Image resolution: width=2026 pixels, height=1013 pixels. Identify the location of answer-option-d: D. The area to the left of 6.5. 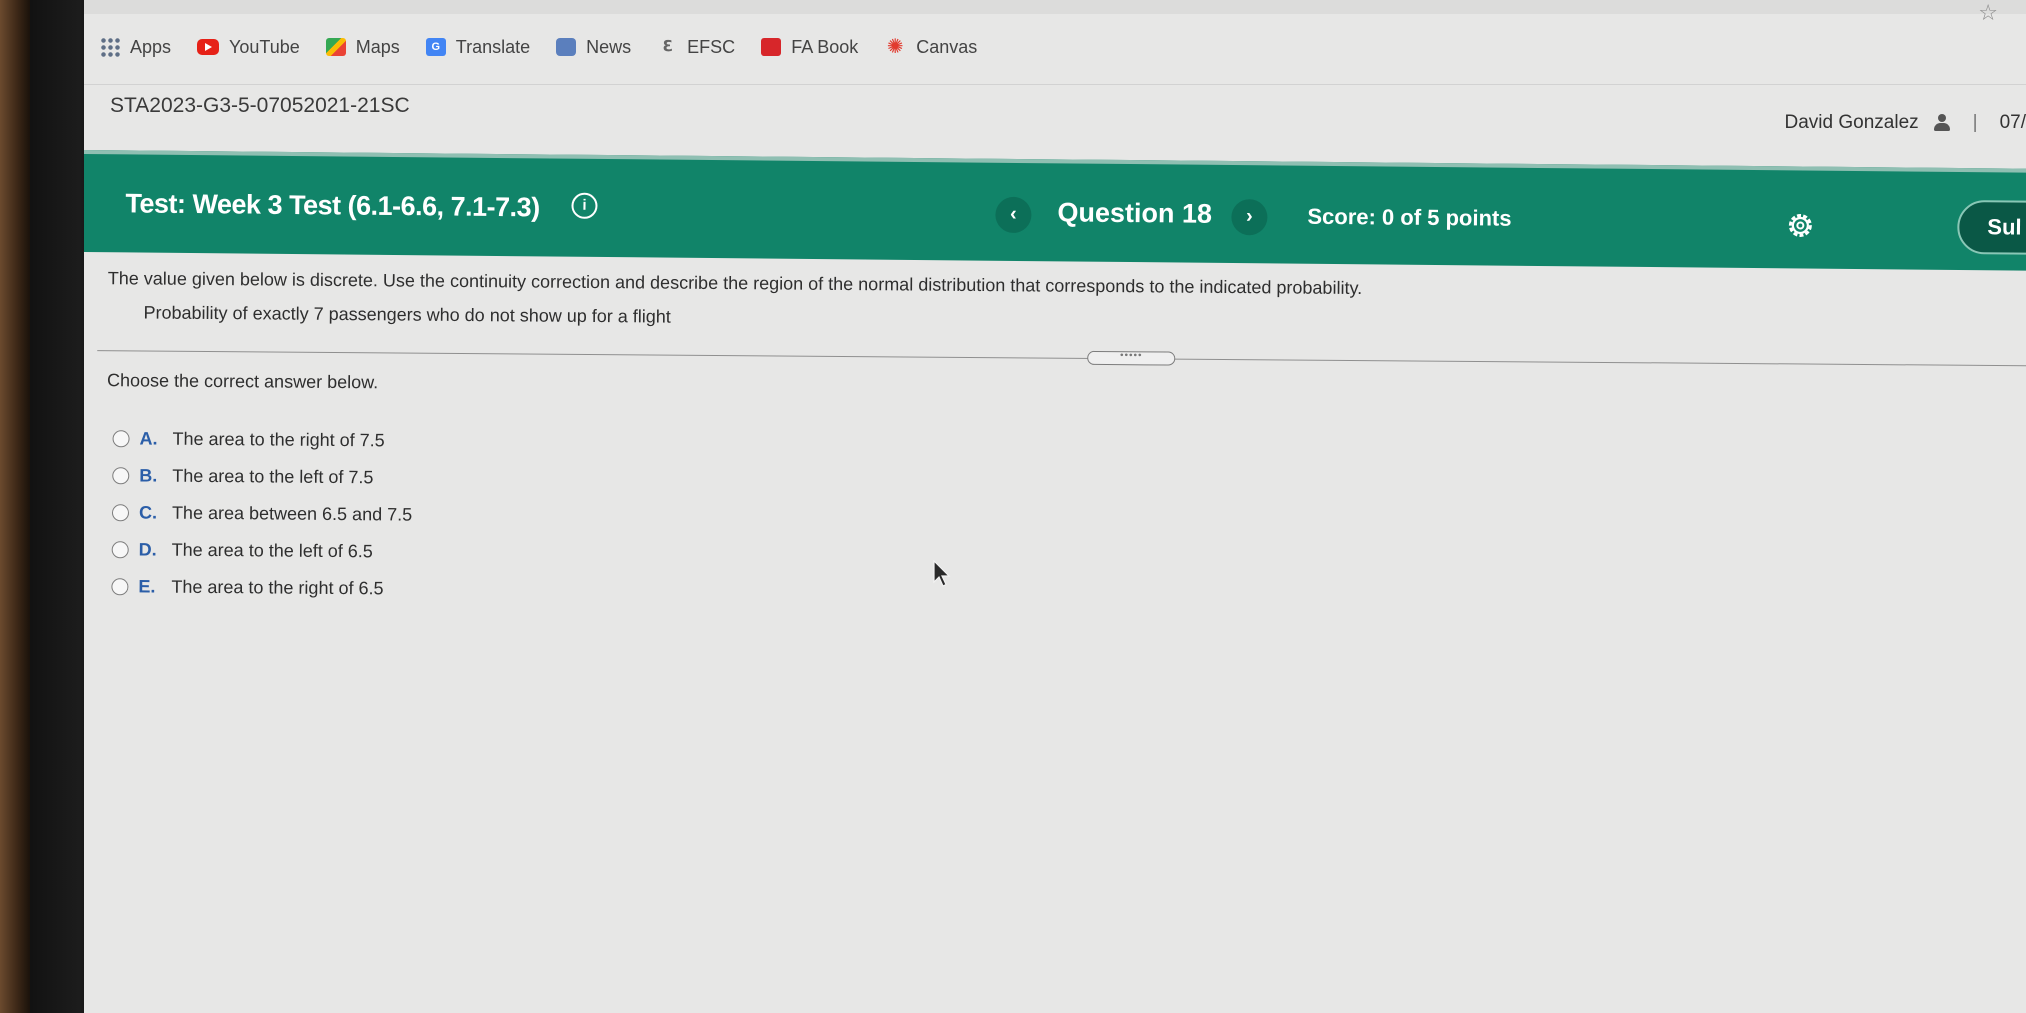
(261, 550).